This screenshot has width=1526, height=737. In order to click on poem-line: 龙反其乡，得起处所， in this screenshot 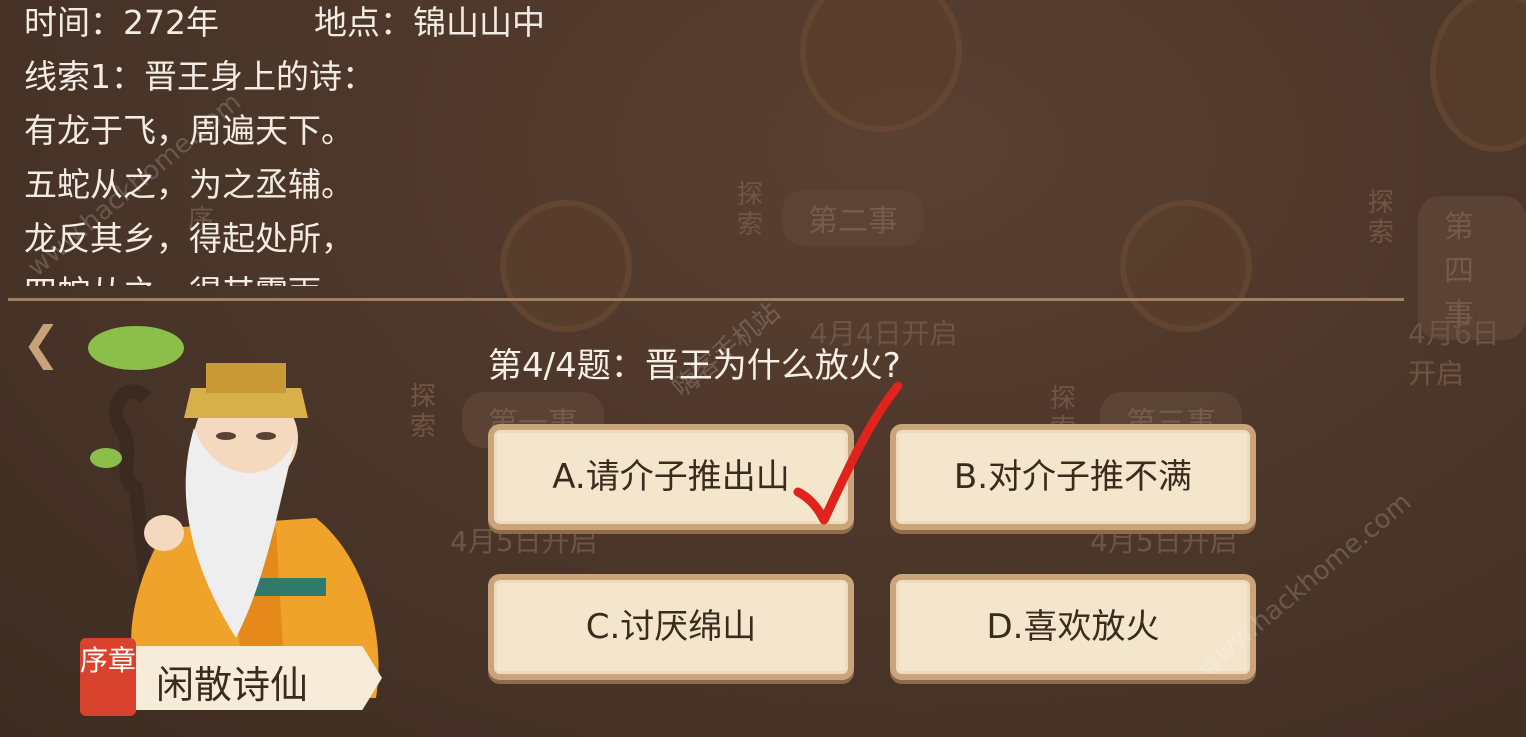, I will do `click(189, 238)`.